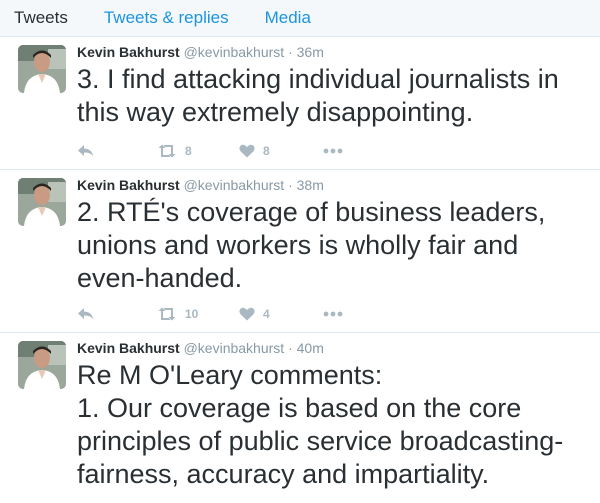 The height and width of the screenshot is (503, 600). What do you see at coordinates (281, 151) in the screenshot?
I see `like-button: 8` at bounding box center [281, 151].